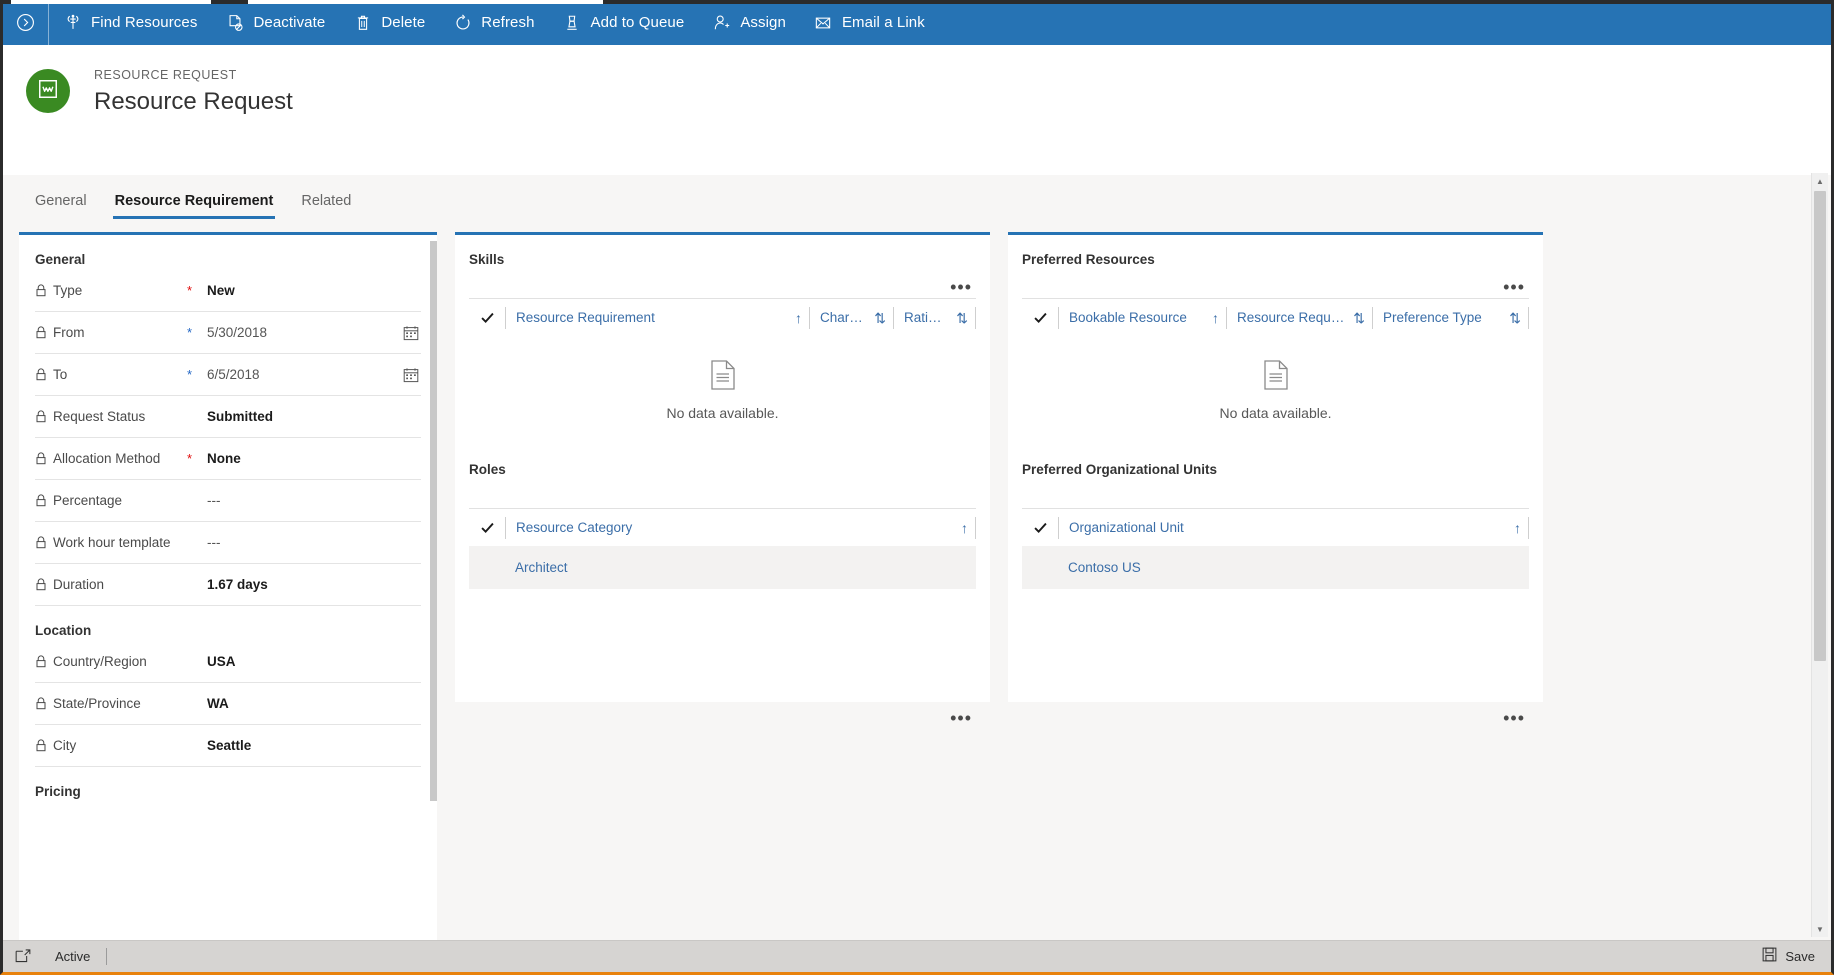  What do you see at coordinates (23, 956) in the screenshot?
I see `open-in-new-window-icon` at bounding box center [23, 956].